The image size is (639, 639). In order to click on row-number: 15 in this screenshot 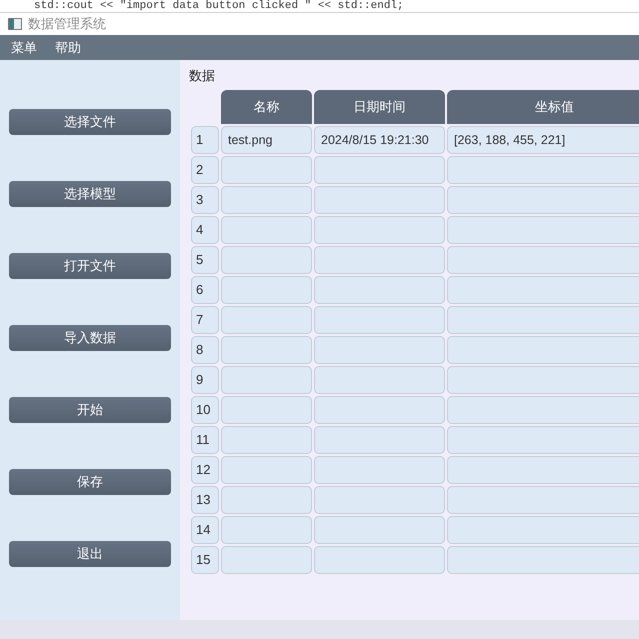, I will do `click(205, 560)`.